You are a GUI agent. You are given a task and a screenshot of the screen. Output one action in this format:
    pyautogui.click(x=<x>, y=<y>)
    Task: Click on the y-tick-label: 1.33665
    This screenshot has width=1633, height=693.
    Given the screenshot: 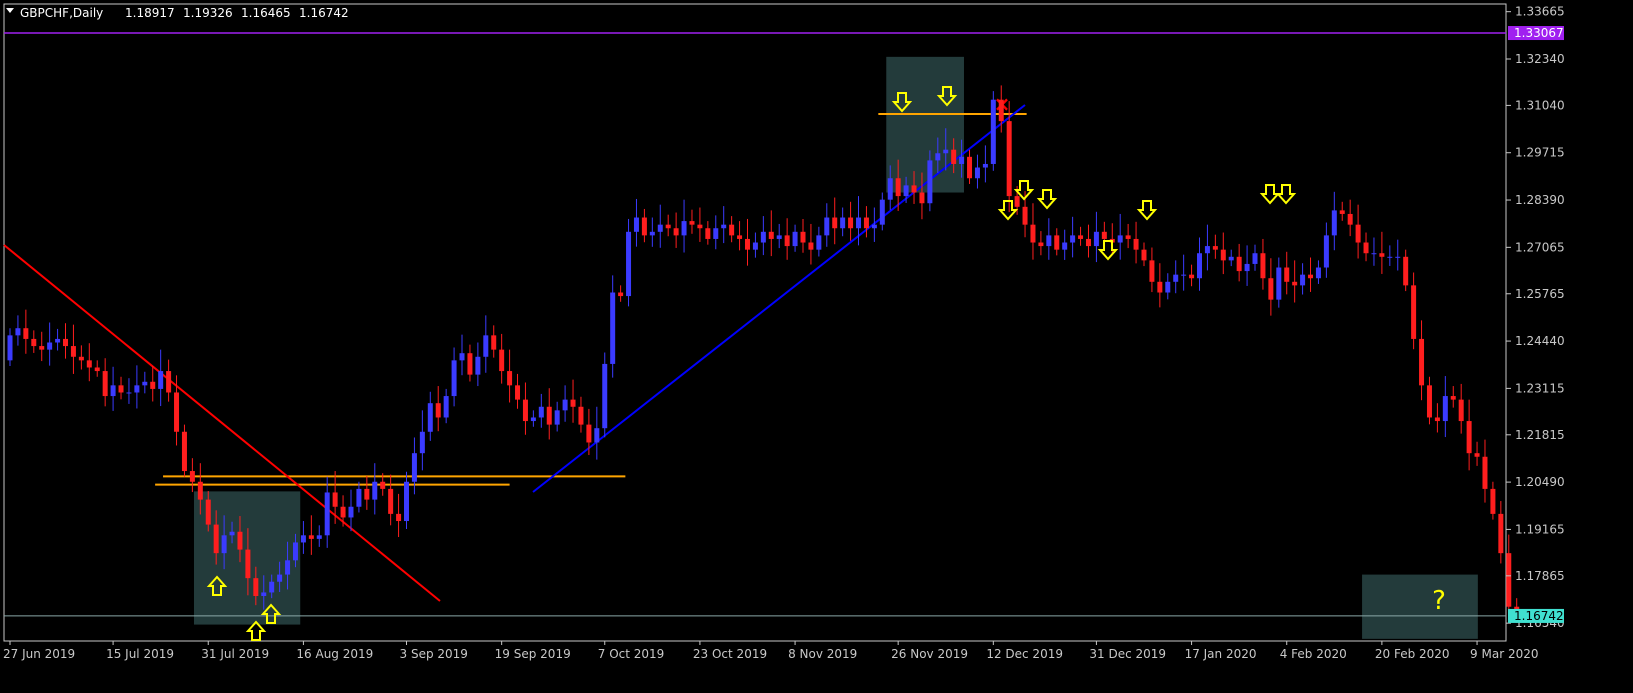 What is the action you would take?
    pyautogui.click(x=1540, y=12)
    